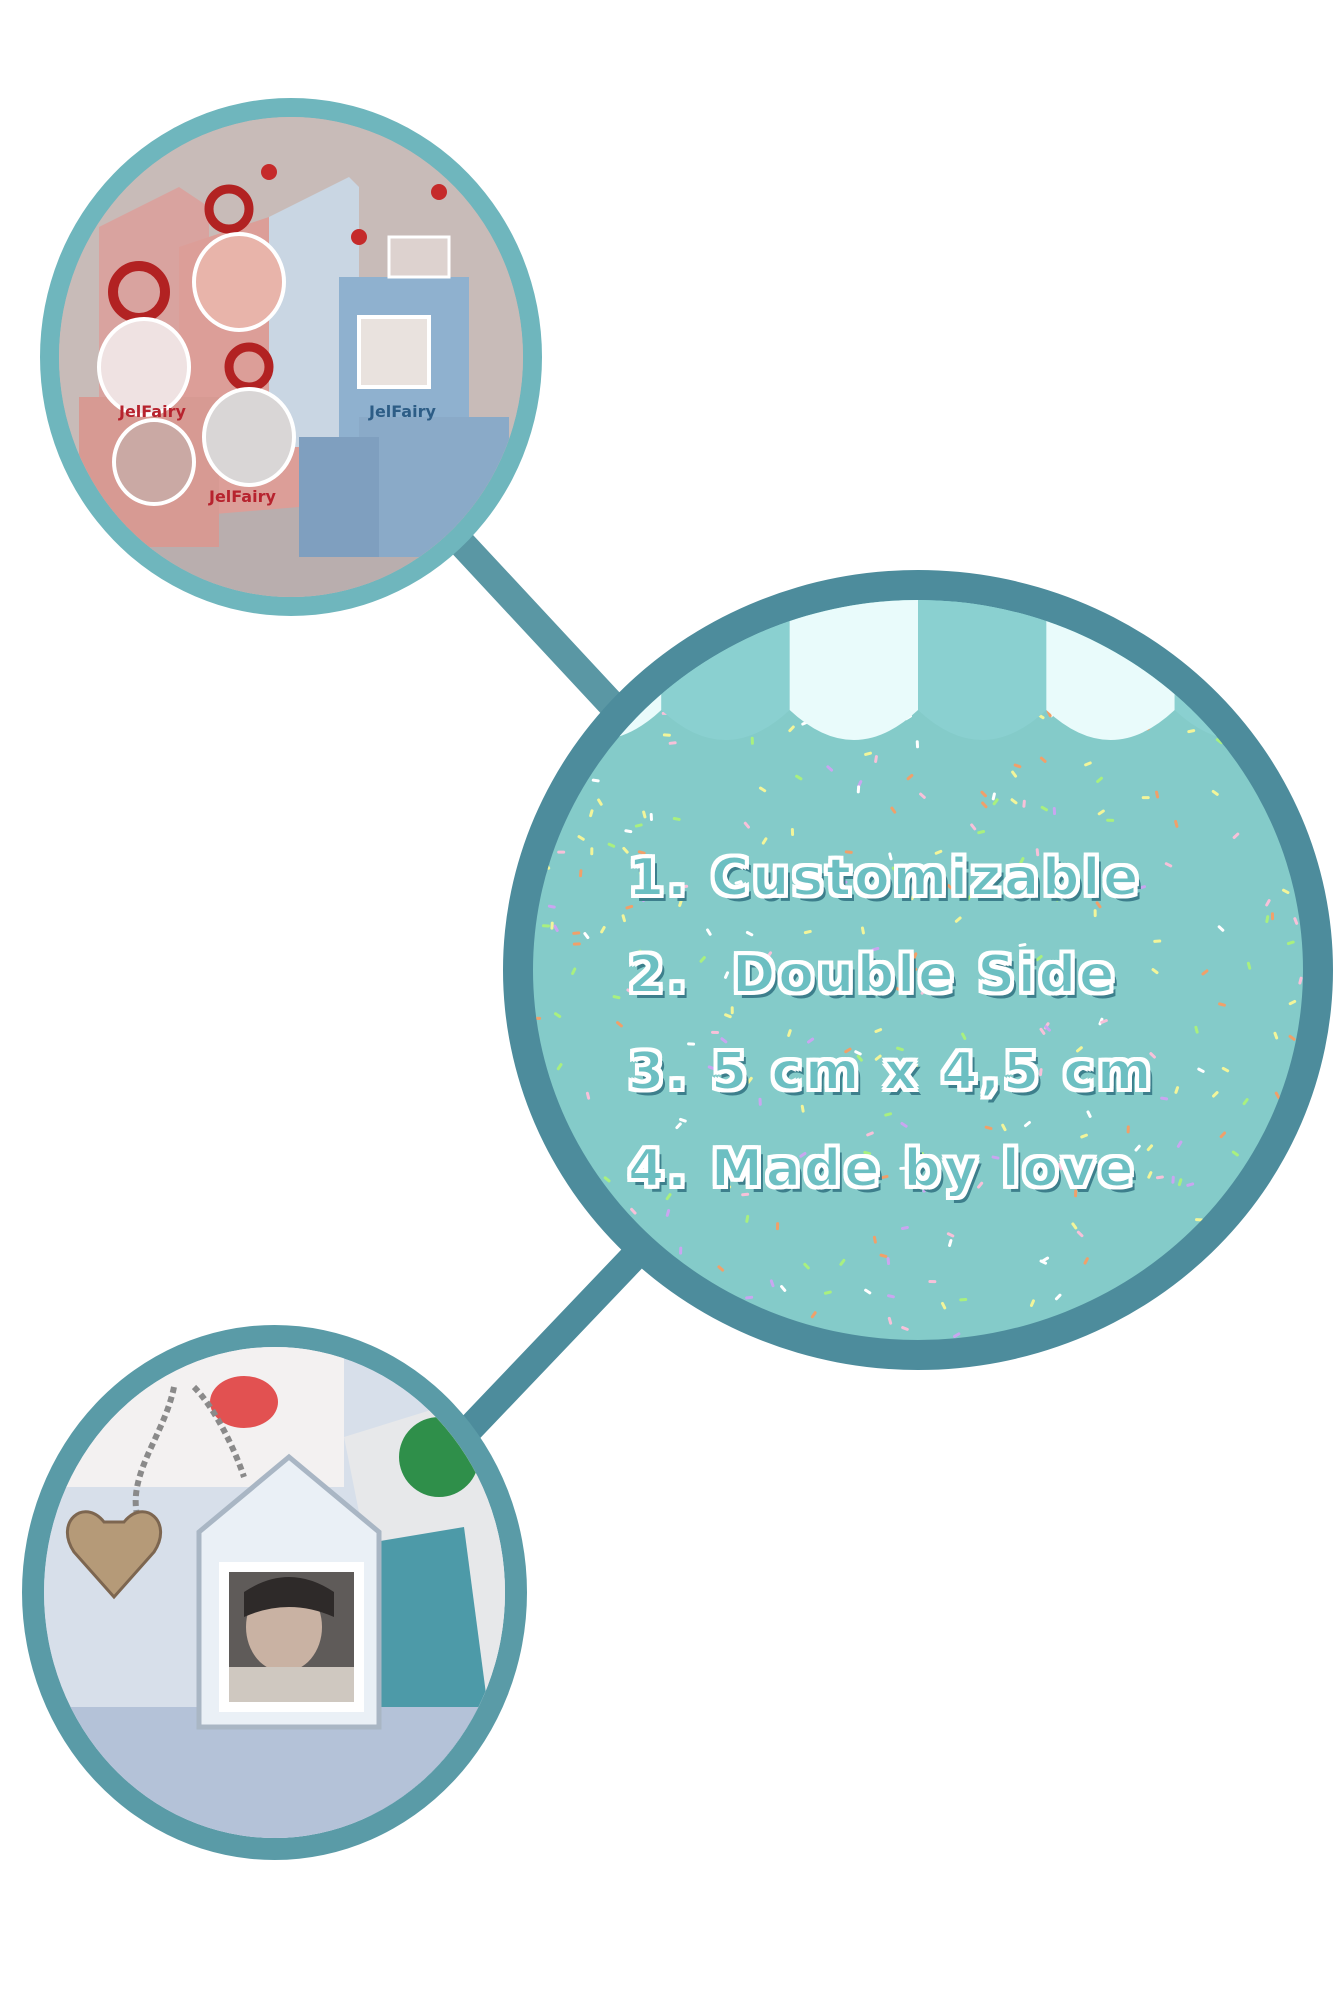 The width and height of the screenshot is (1333, 2000). I want to click on awning-decoration, so click(918, 670).